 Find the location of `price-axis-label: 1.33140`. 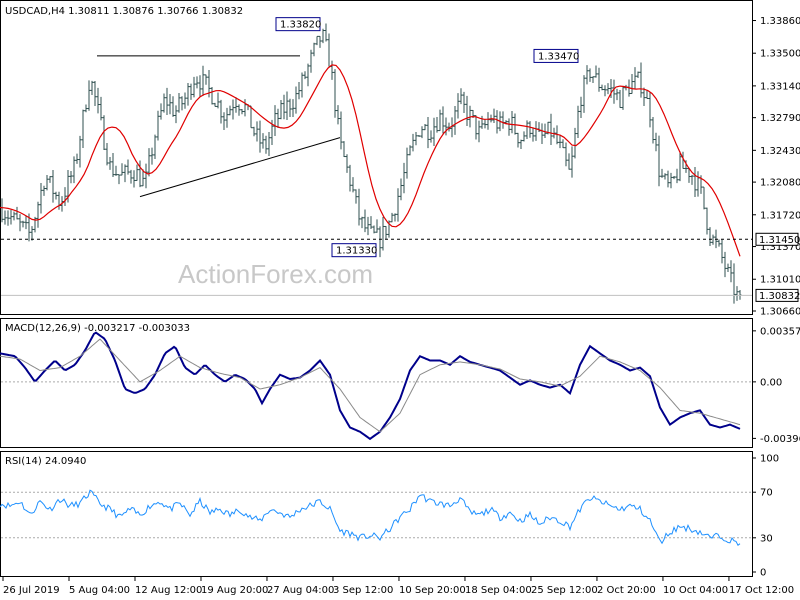

price-axis-label: 1.33140 is located at coordinates (780, 86).